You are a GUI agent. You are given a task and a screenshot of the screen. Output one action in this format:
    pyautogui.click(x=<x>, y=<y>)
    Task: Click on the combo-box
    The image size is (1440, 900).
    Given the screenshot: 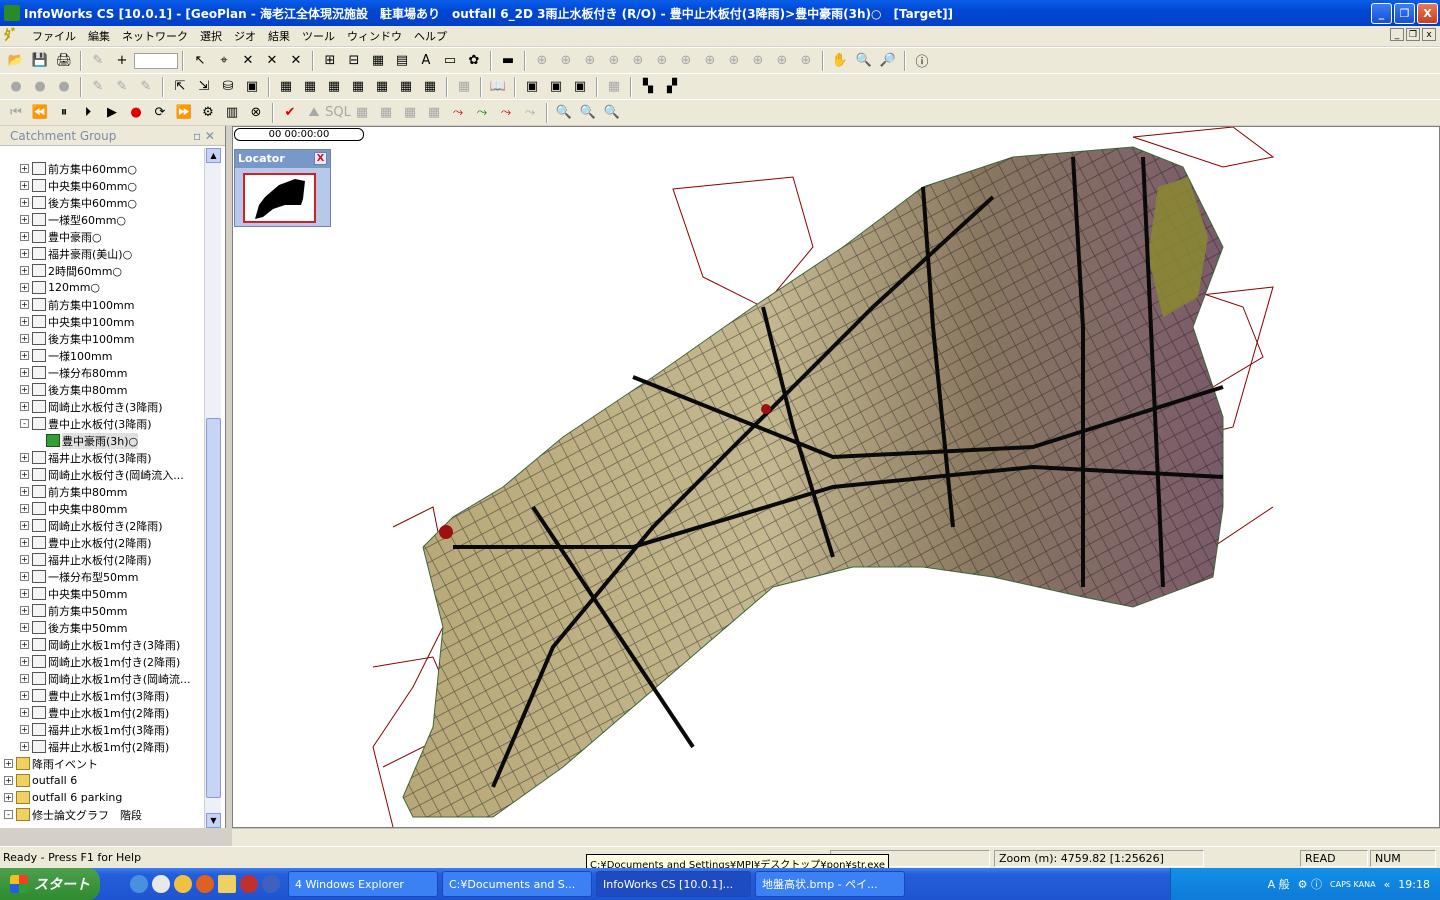 What is the action you would take?
    pyautogui.click(x=156, y=60)
    